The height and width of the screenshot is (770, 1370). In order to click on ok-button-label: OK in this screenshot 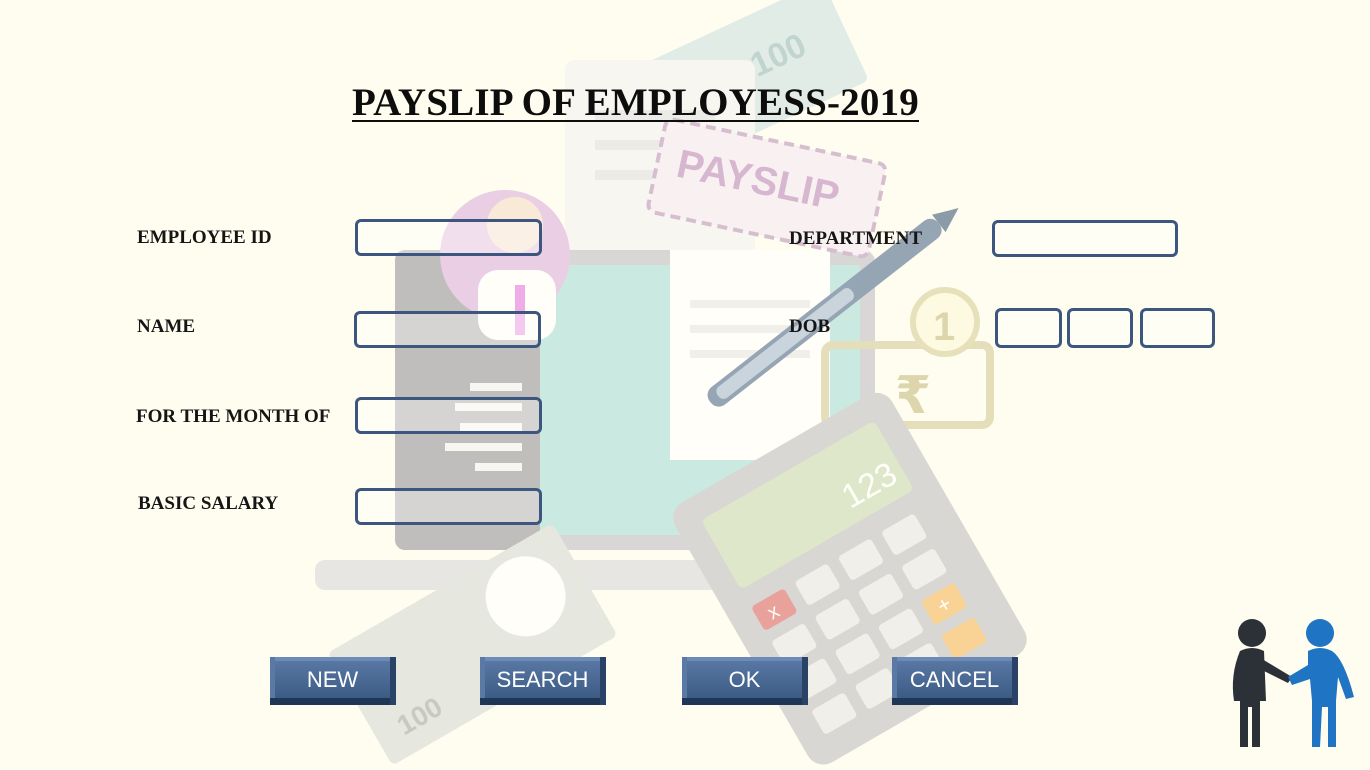, I will do `click(744, 679)`.